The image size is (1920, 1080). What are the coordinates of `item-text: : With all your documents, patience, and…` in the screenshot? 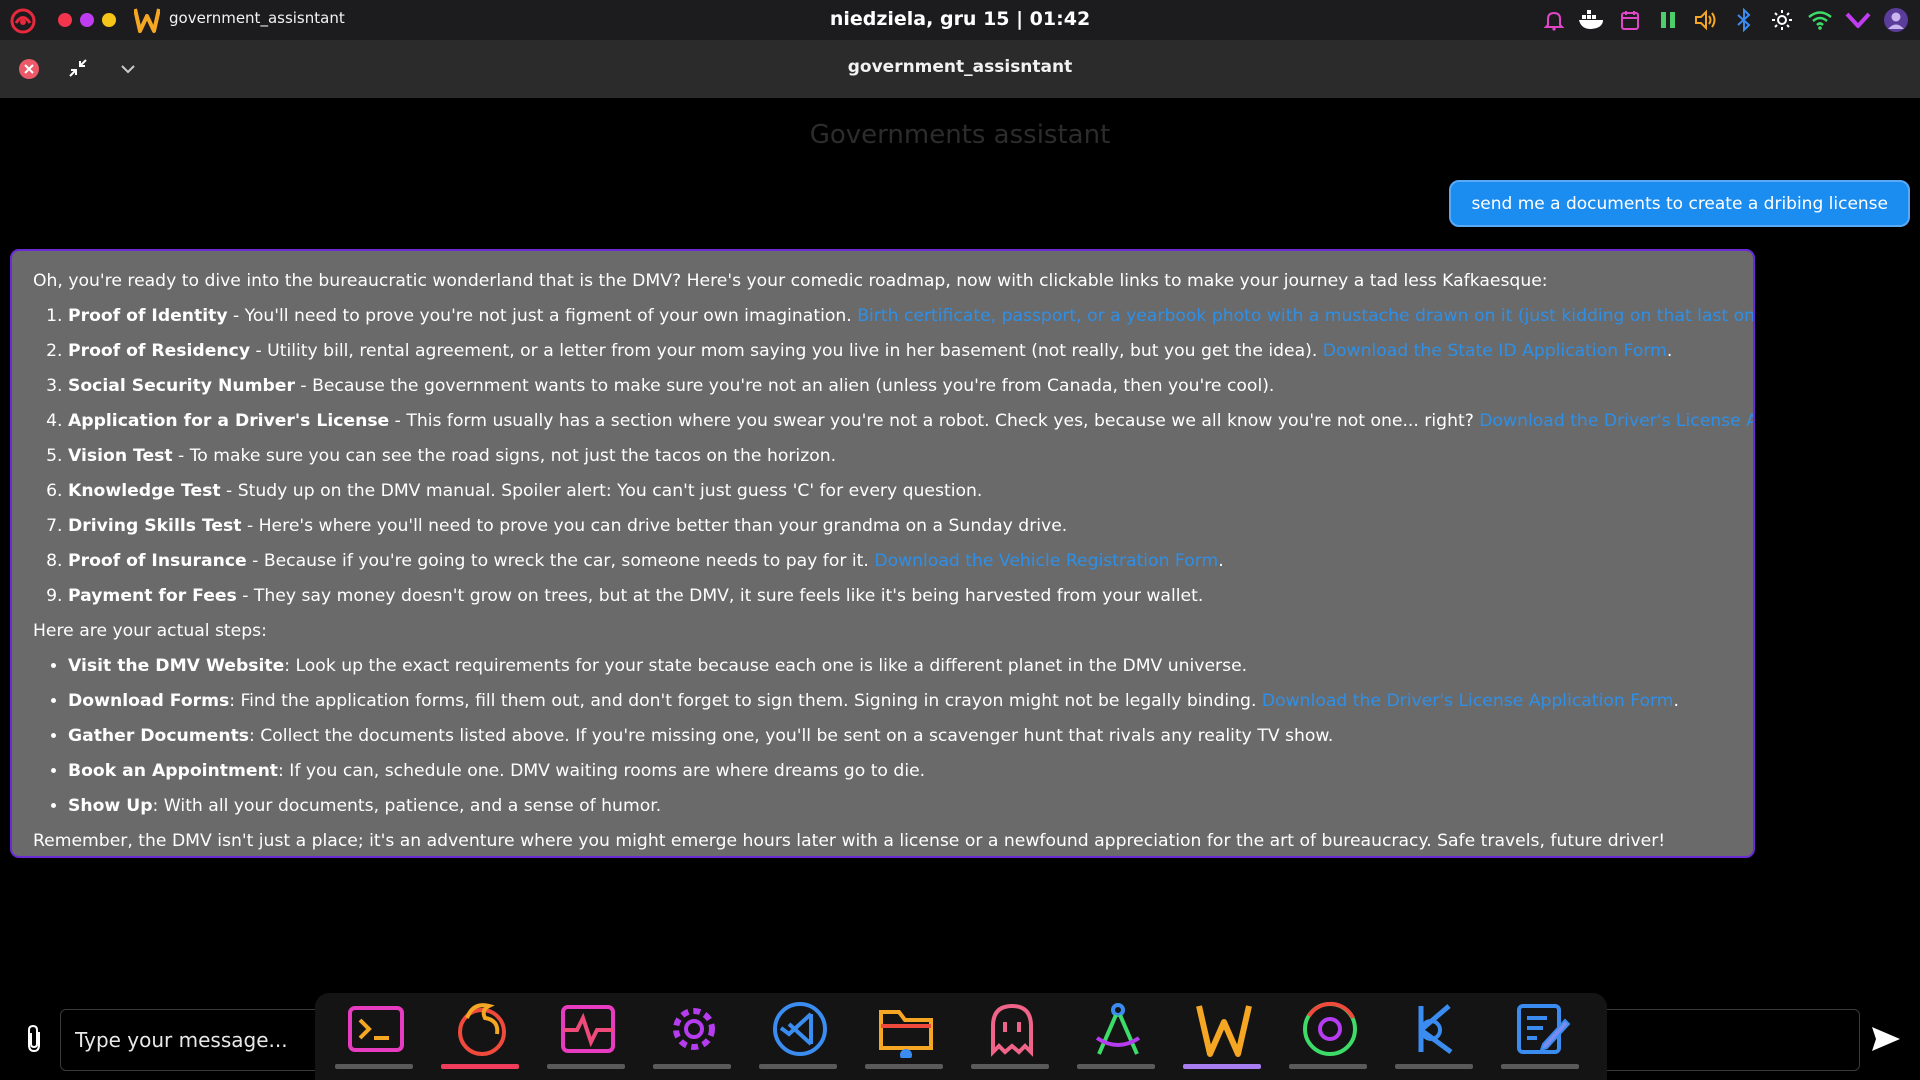 It's located at (407, 806).